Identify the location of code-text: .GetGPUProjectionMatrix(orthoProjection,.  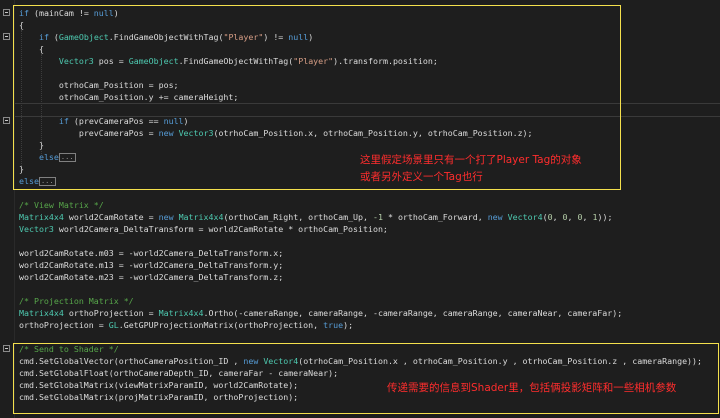
(221, 325).